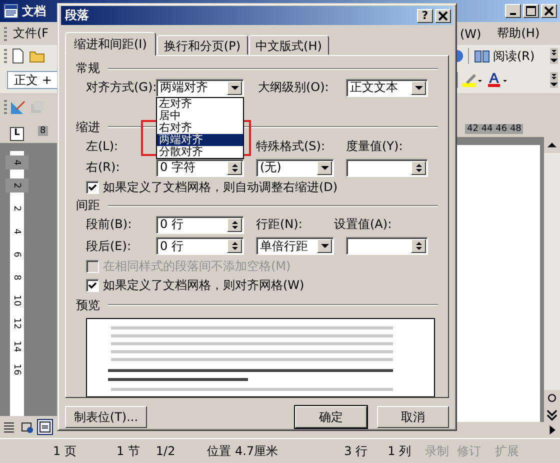  What do you see at coordinates (88, 127) in the screenshot?
I see `section-heading: 缩进` at bounding box center [88, 127].